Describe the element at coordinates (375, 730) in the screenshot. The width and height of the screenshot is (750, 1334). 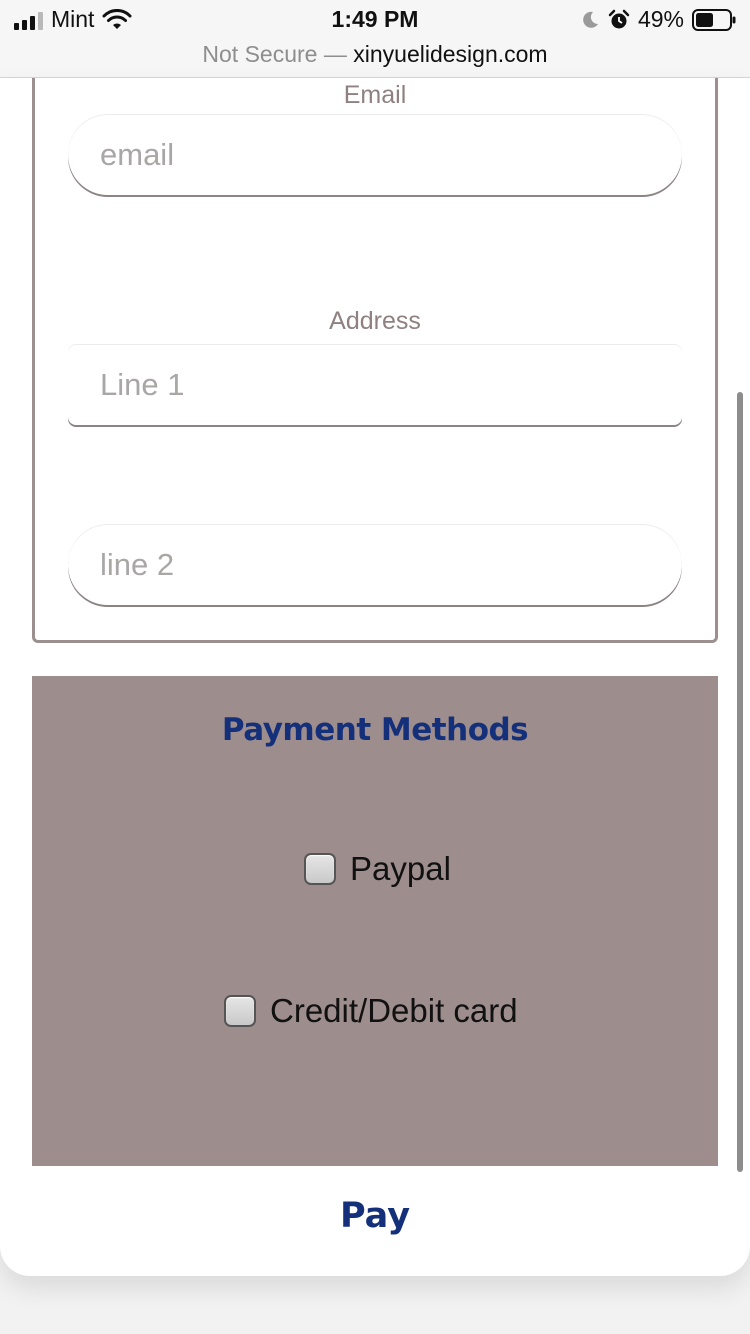
I see `payment-methods-title: Payment Methods` at that location.